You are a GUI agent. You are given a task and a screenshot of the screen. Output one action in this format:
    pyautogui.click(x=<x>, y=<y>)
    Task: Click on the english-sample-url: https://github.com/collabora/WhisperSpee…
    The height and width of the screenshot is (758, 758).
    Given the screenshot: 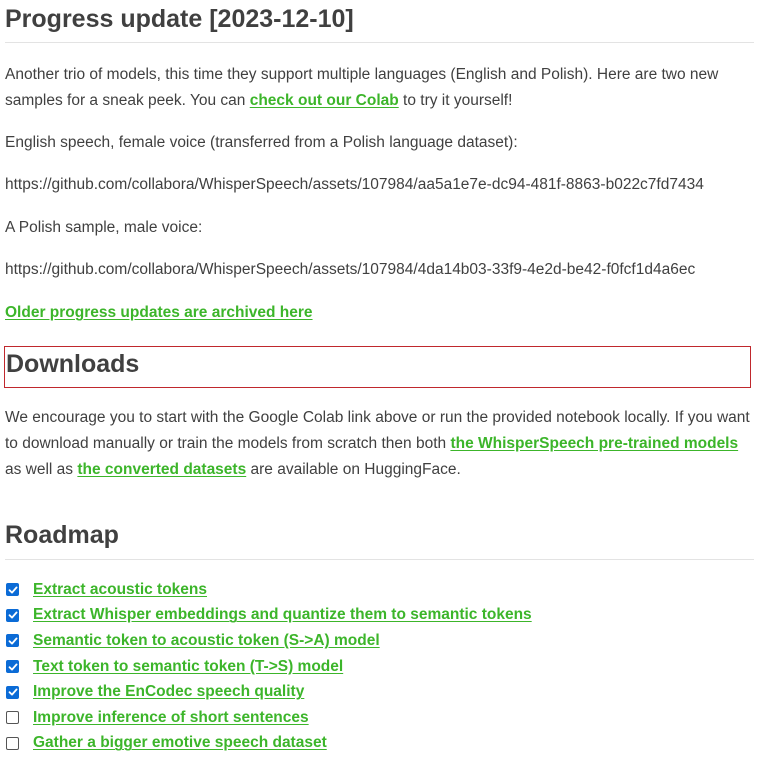 What is the action you would take?
    pyautogui.click(x=354, y=184)
    